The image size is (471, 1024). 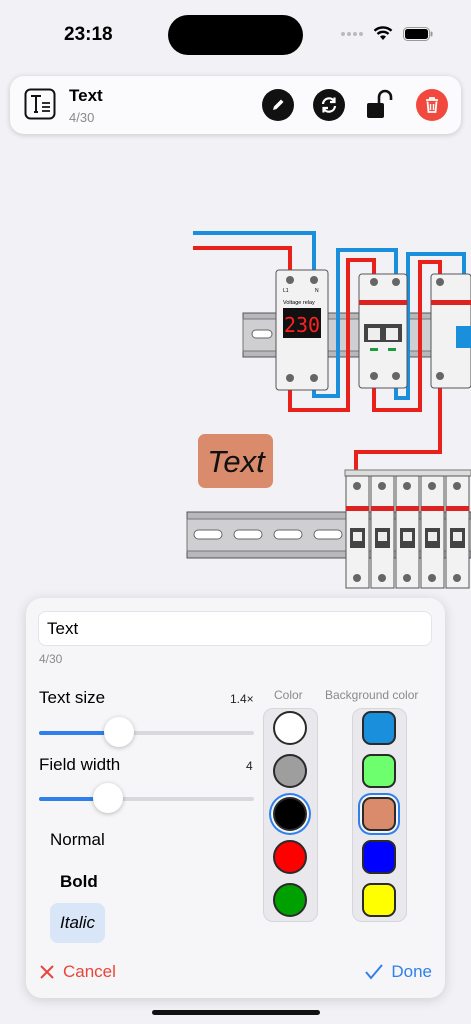 I want to click on text-color-picker, so click(x=290, y=815).